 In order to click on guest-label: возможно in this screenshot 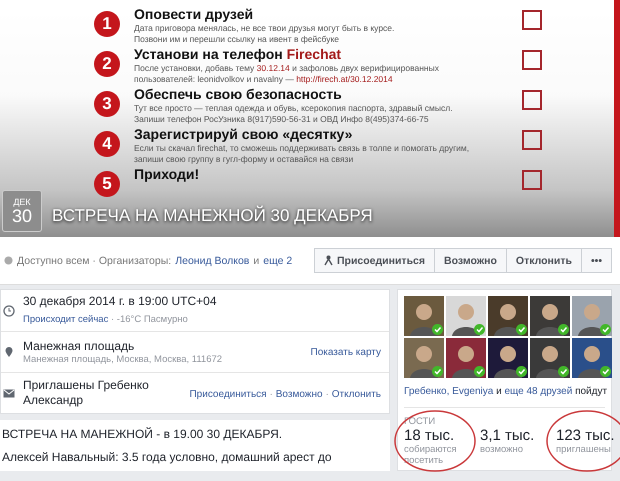, I will do `click(502, 449)`.